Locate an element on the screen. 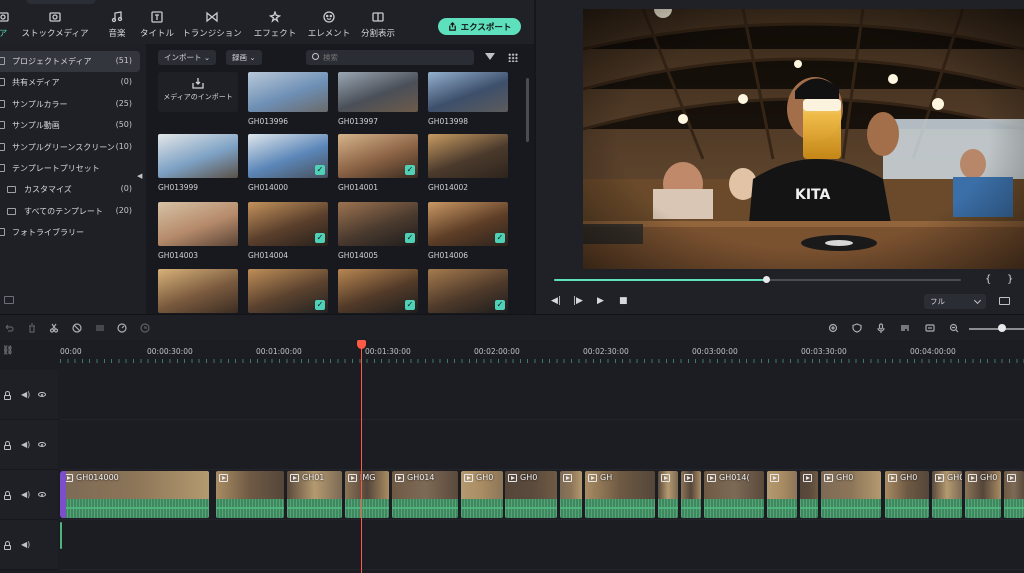  adjust-icon is located at coordinates (100, 328).